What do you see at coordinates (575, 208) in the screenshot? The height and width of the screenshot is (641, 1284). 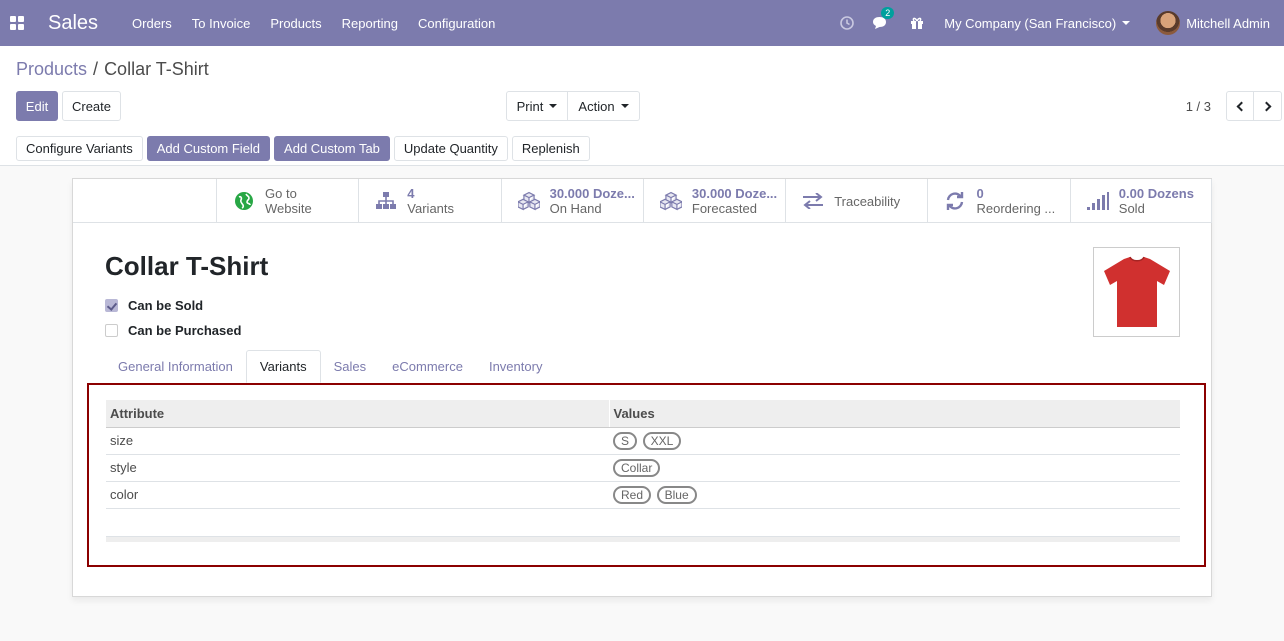 I see `on-hand-label: On Hand` at bounding box center [575, 208].